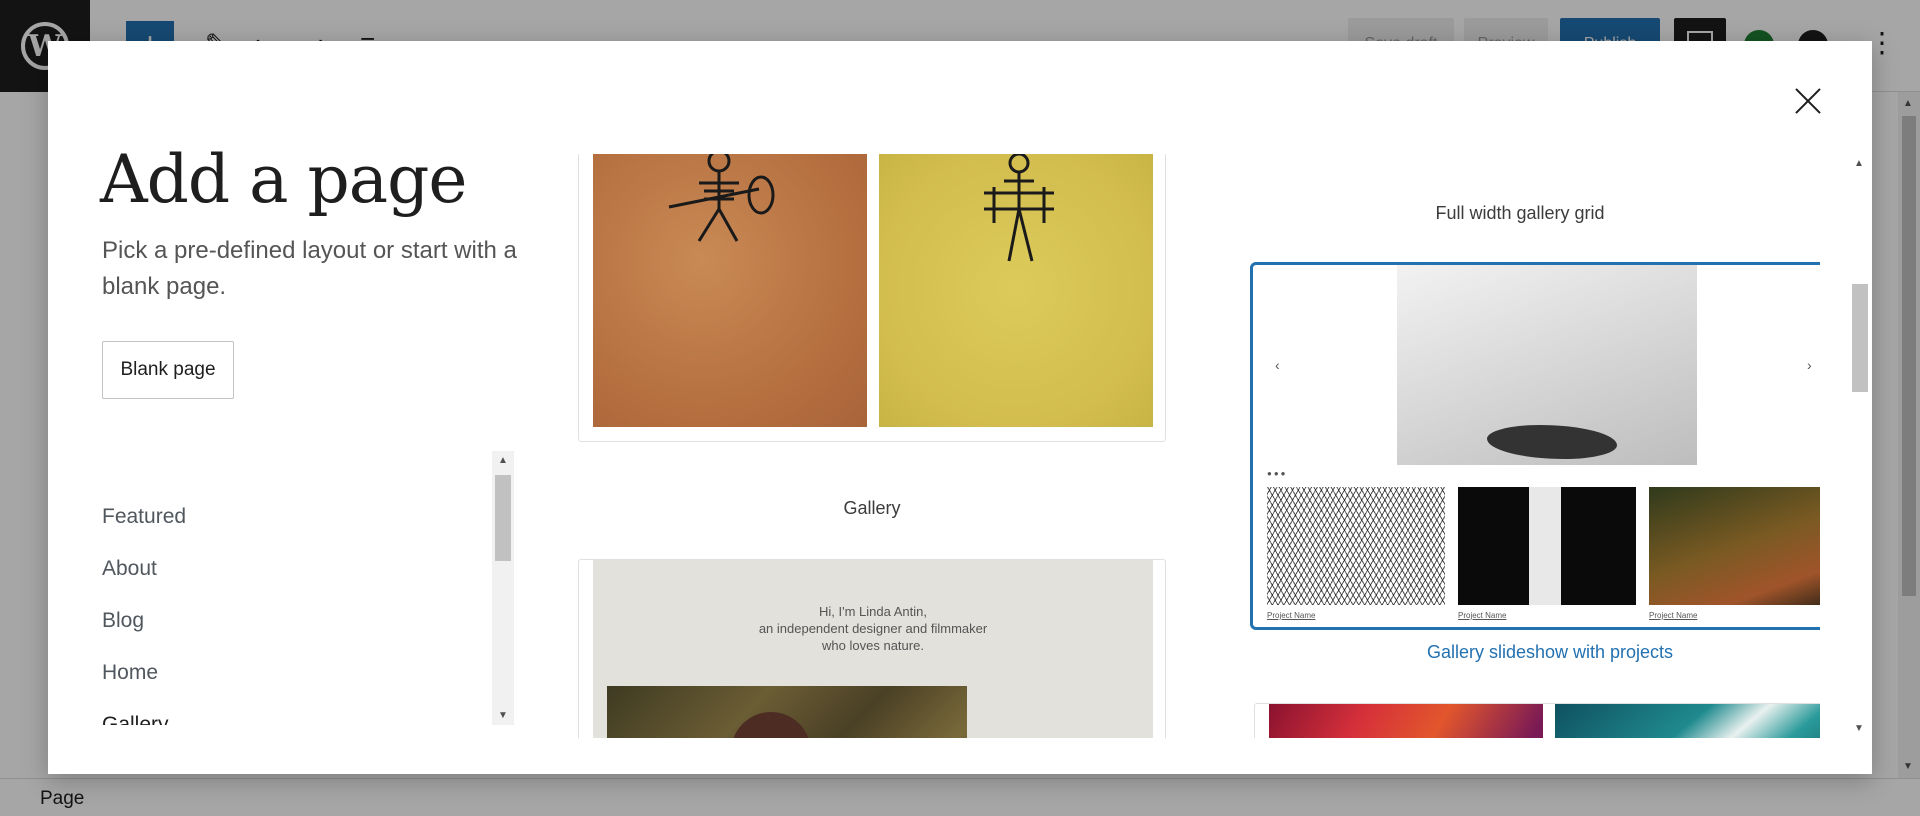  What do you see at coordinates (1019, 208) in the screenshot?
I see `skeleton-fence-icon` at bounding box center [1019, 208].